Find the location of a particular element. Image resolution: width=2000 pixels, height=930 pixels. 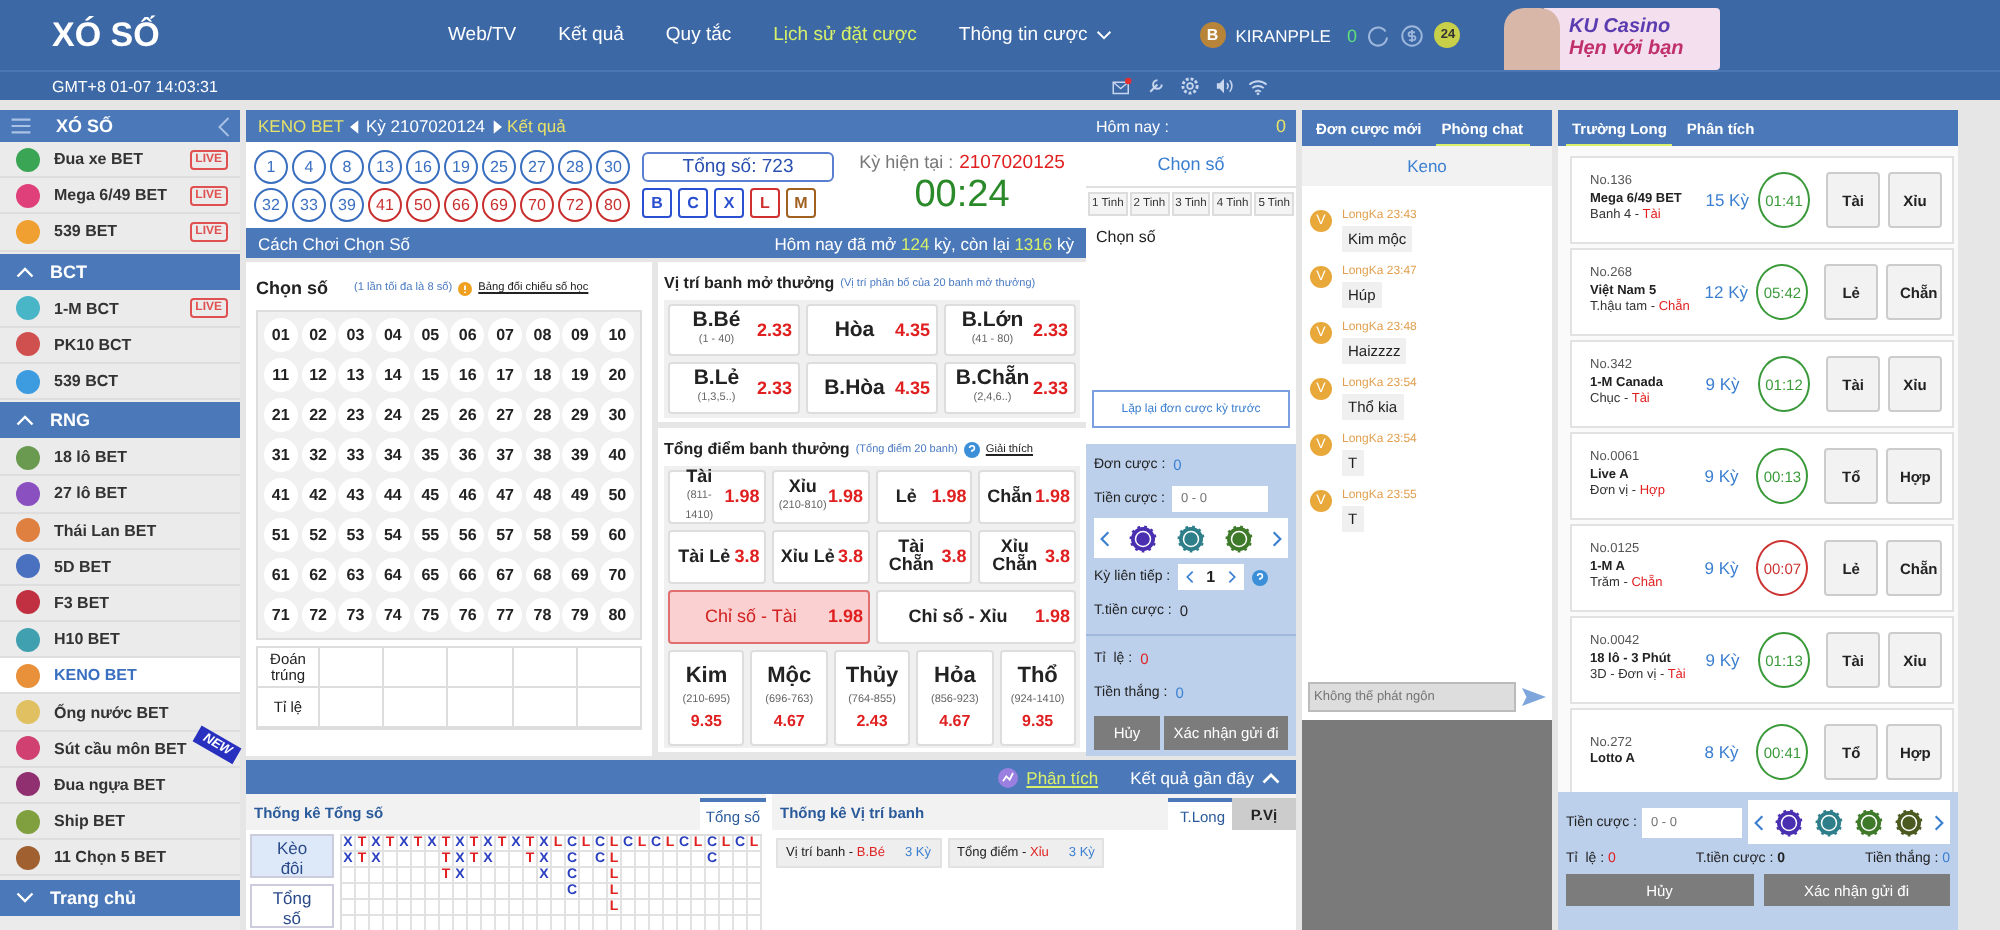

next-icon is located at coordinates (496, 126).